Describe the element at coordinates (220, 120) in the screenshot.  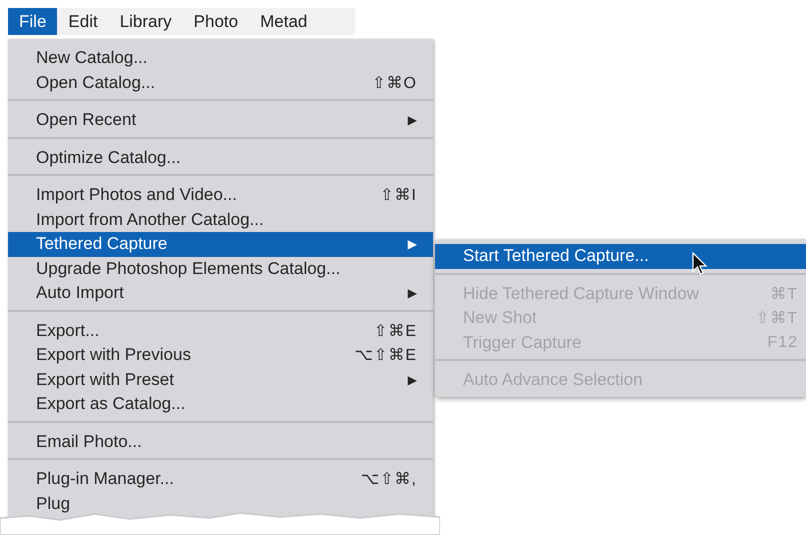
I see `menu-item: Open Recent ▶` at that location.